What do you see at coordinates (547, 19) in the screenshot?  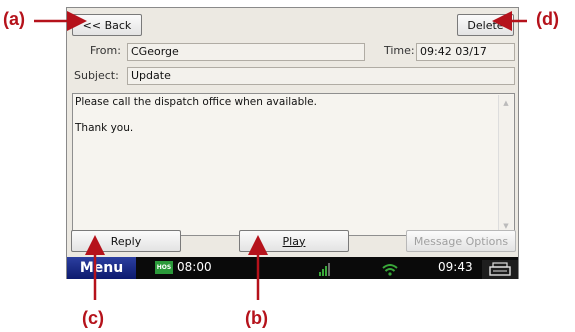 I see `annotation-d: (d)` at bounding box center [547, 19].